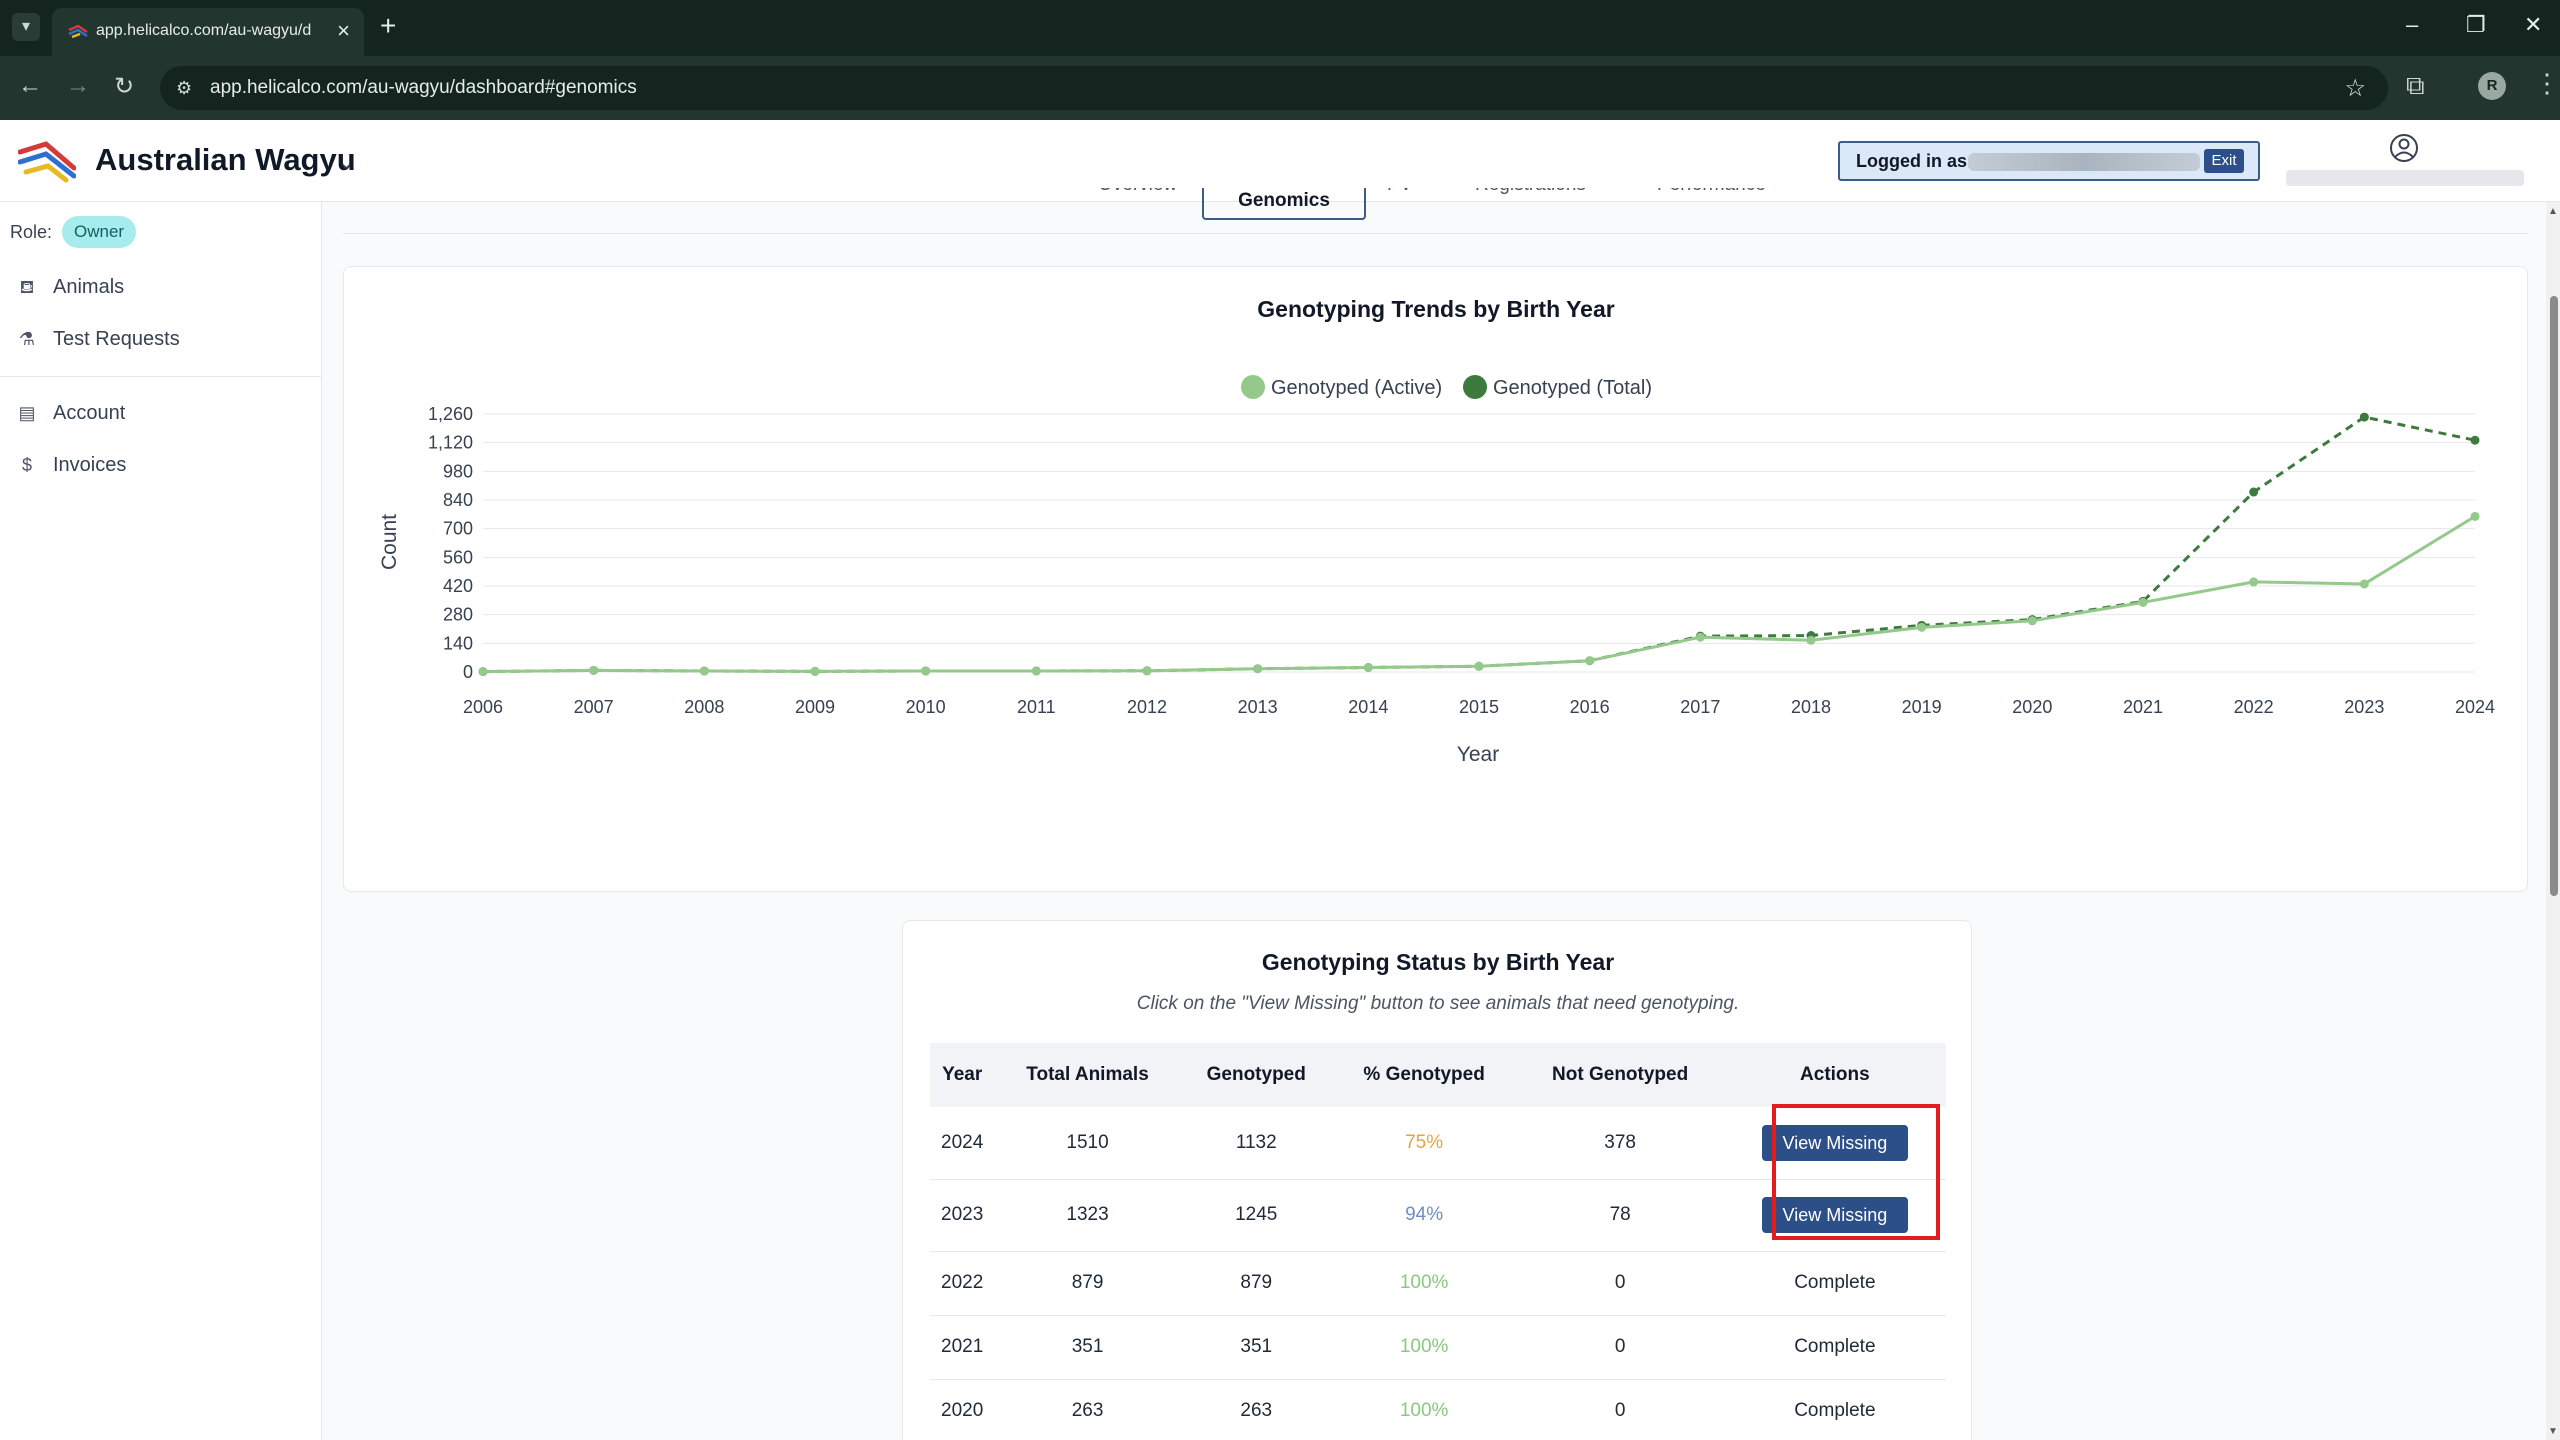 The width and height of the screenshot is (2560, 1440). I want to click on scroll-down-icon: ▼, so click(2553, 1431).